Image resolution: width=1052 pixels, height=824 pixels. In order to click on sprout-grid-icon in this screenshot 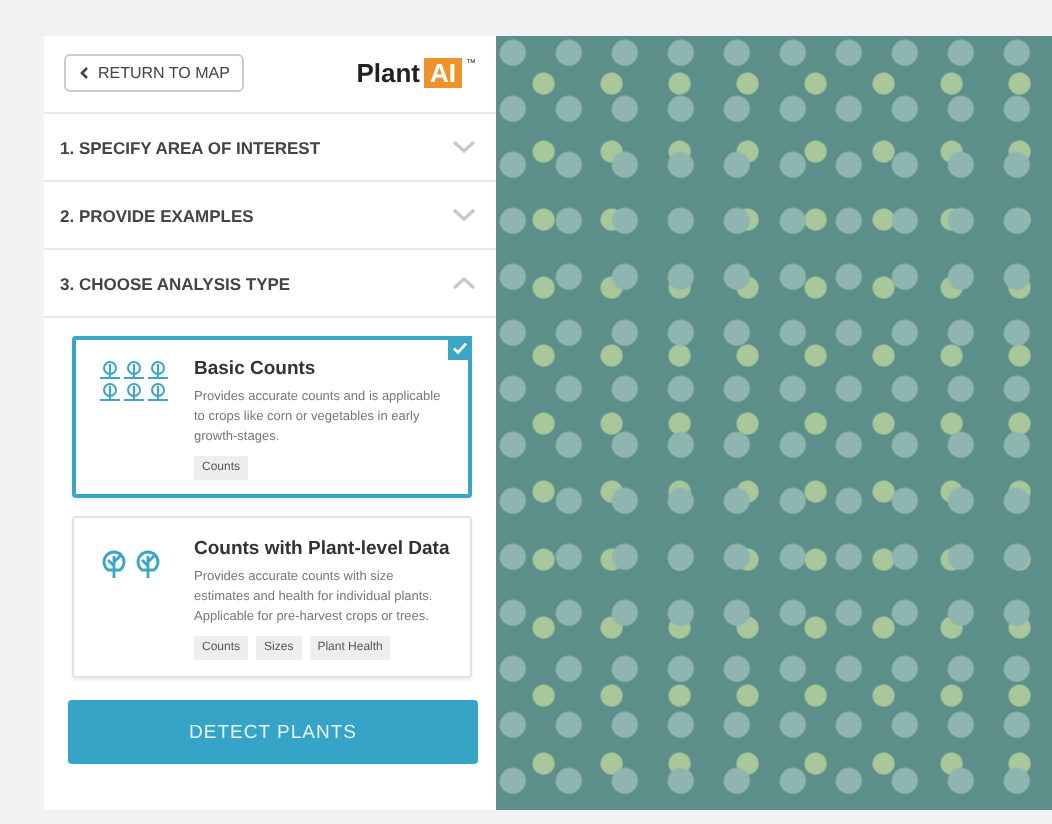, I will do `click(134, 380)`.